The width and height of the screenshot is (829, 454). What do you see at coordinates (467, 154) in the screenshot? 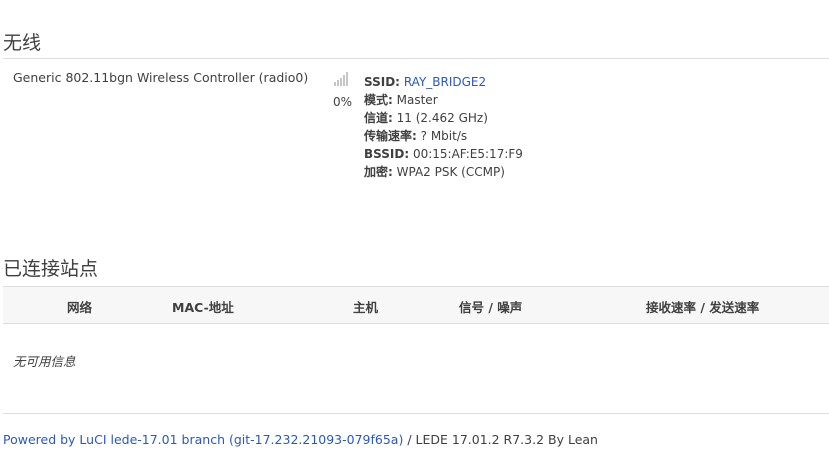
I see `bssid-value: 00:15:AF:E5:17:F9` at bounding box center [467, 154].